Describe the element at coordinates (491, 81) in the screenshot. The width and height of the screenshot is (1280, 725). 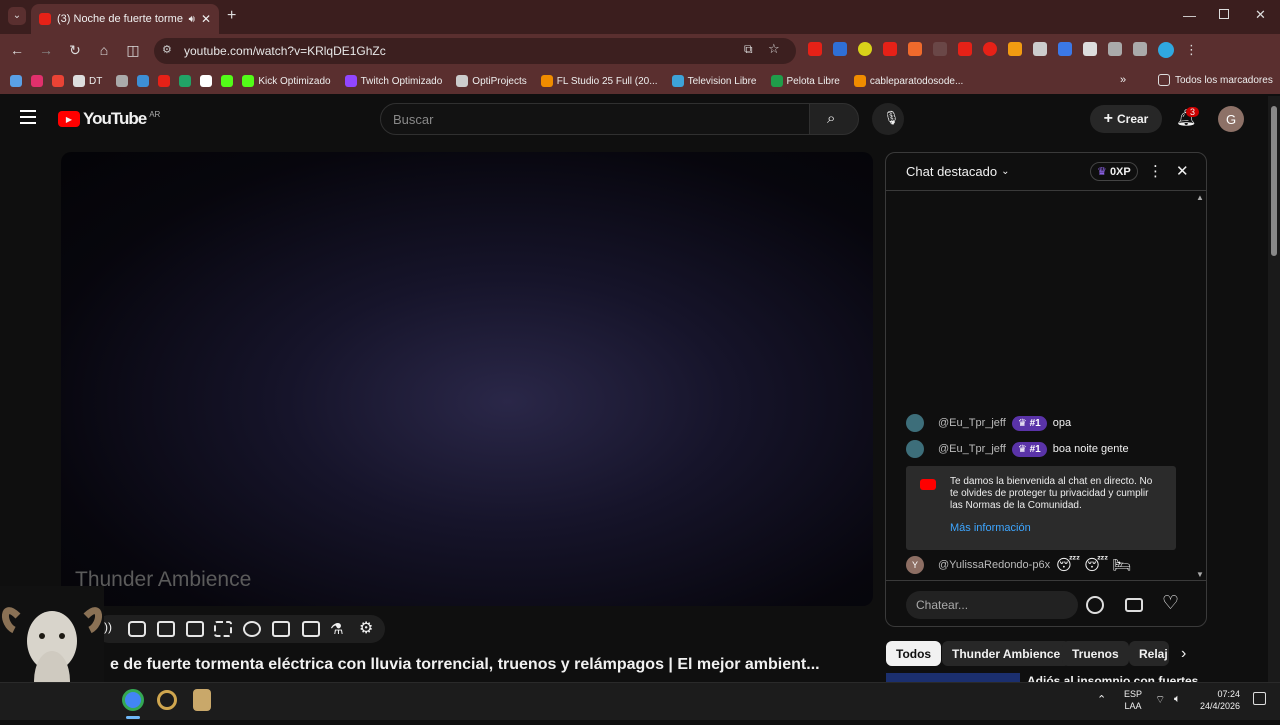
I see `bookmark-item: OptiProjects` at that location.